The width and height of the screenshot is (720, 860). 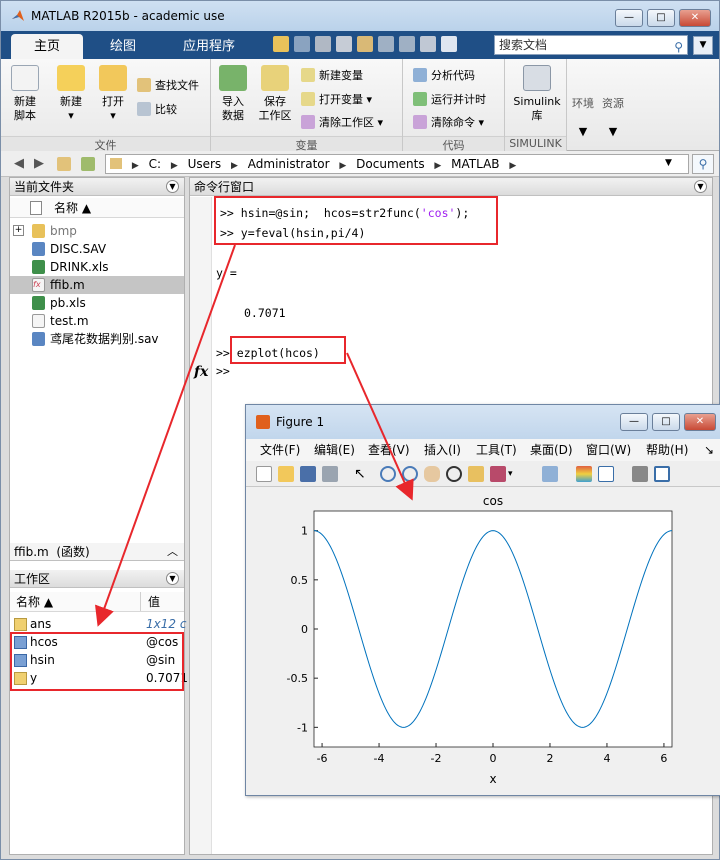 I want to click on arrow-to-workspace, so click(x=165, y=435).